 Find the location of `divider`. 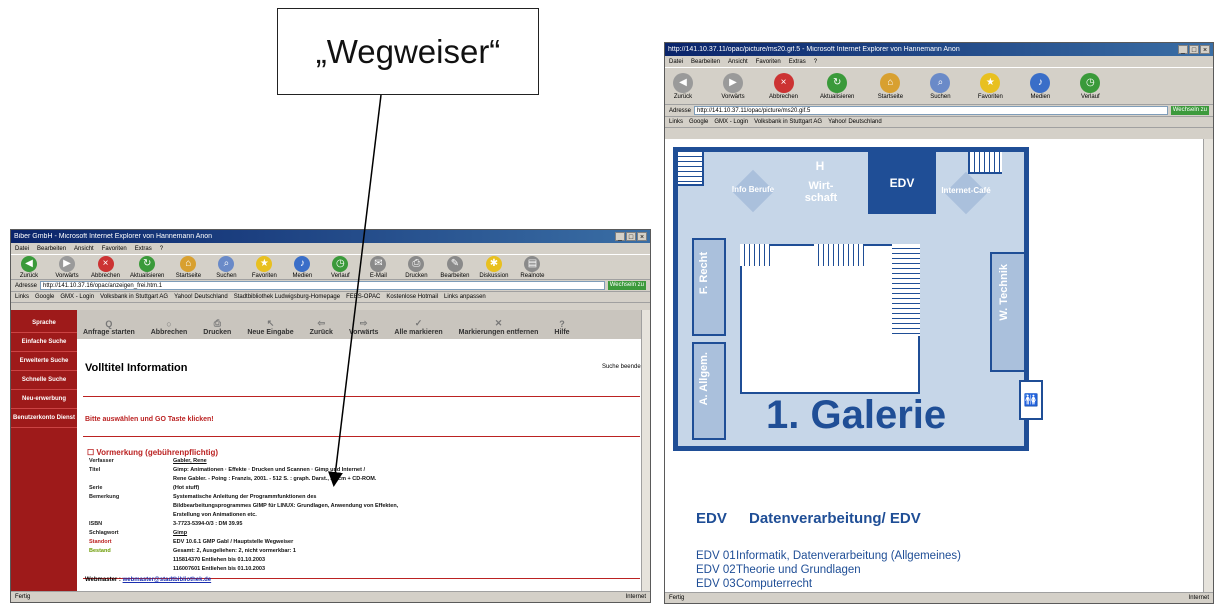

divider is located at coordinates (361, 436).